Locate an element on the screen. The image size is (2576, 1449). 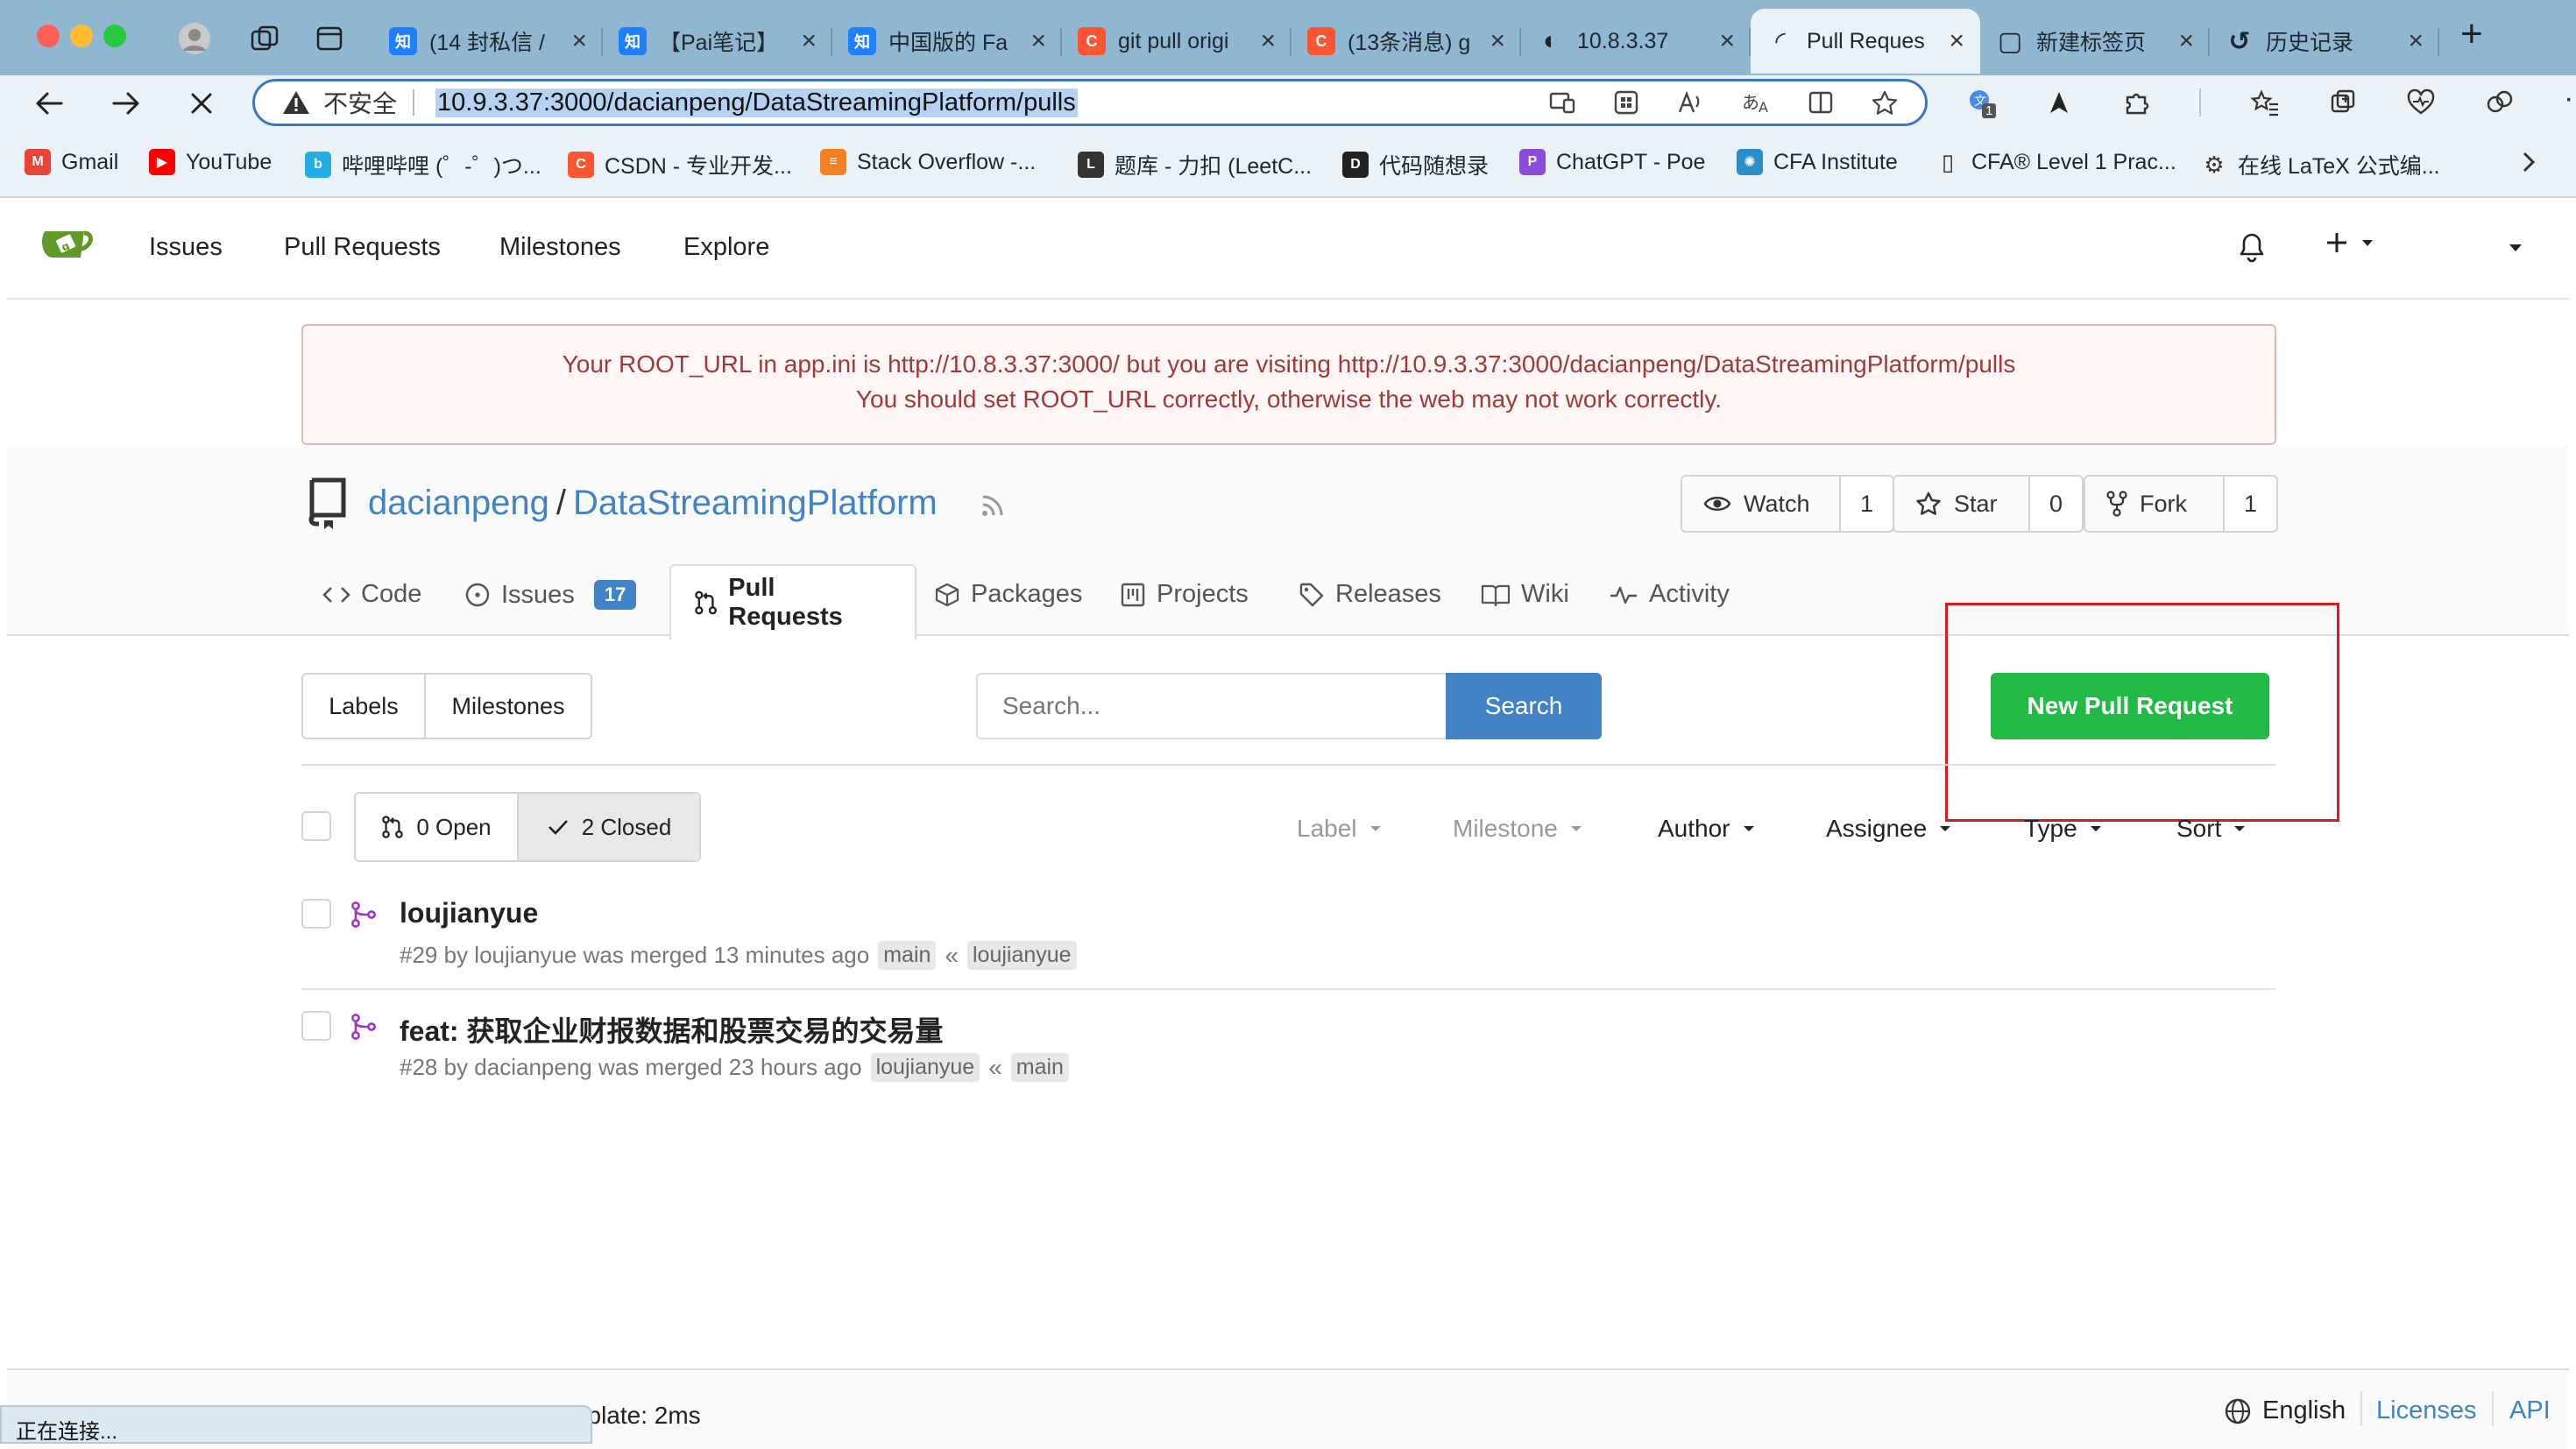
fork-button: Fork 1 is located at coordinates (2181, 504).